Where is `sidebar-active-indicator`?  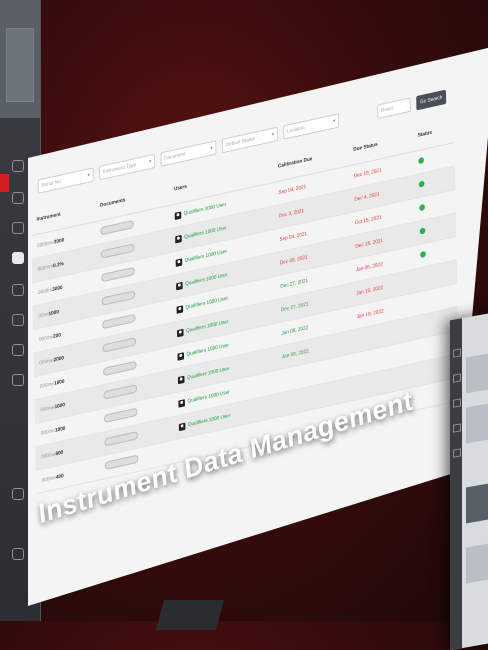
sidebar-active-indicator is located at coordinates (4, 183).